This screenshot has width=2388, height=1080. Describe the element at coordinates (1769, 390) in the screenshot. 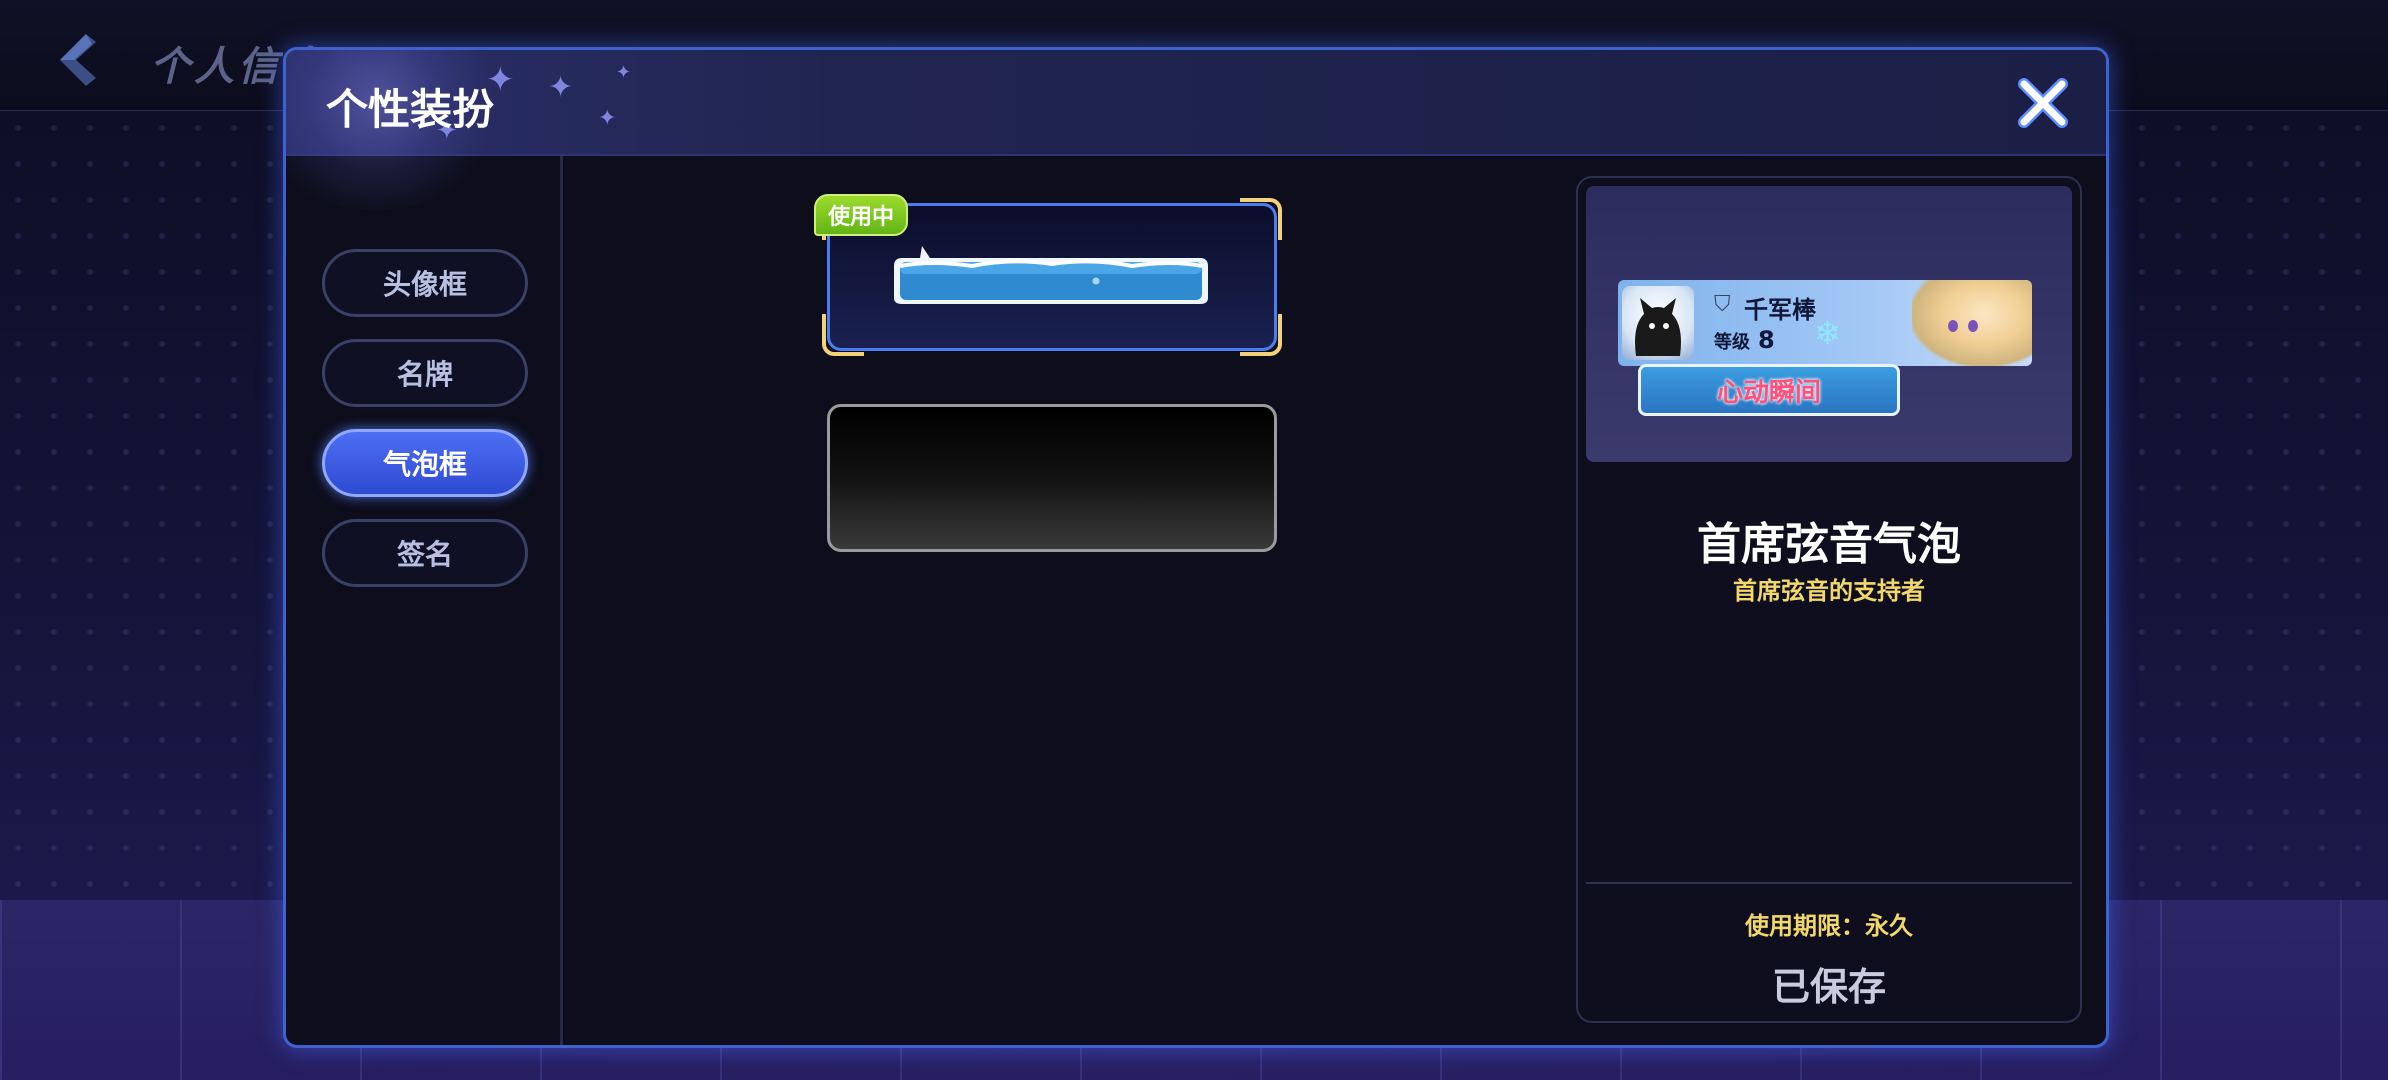

I see `chat-bubble-sample: 心动瞬间` at that location.